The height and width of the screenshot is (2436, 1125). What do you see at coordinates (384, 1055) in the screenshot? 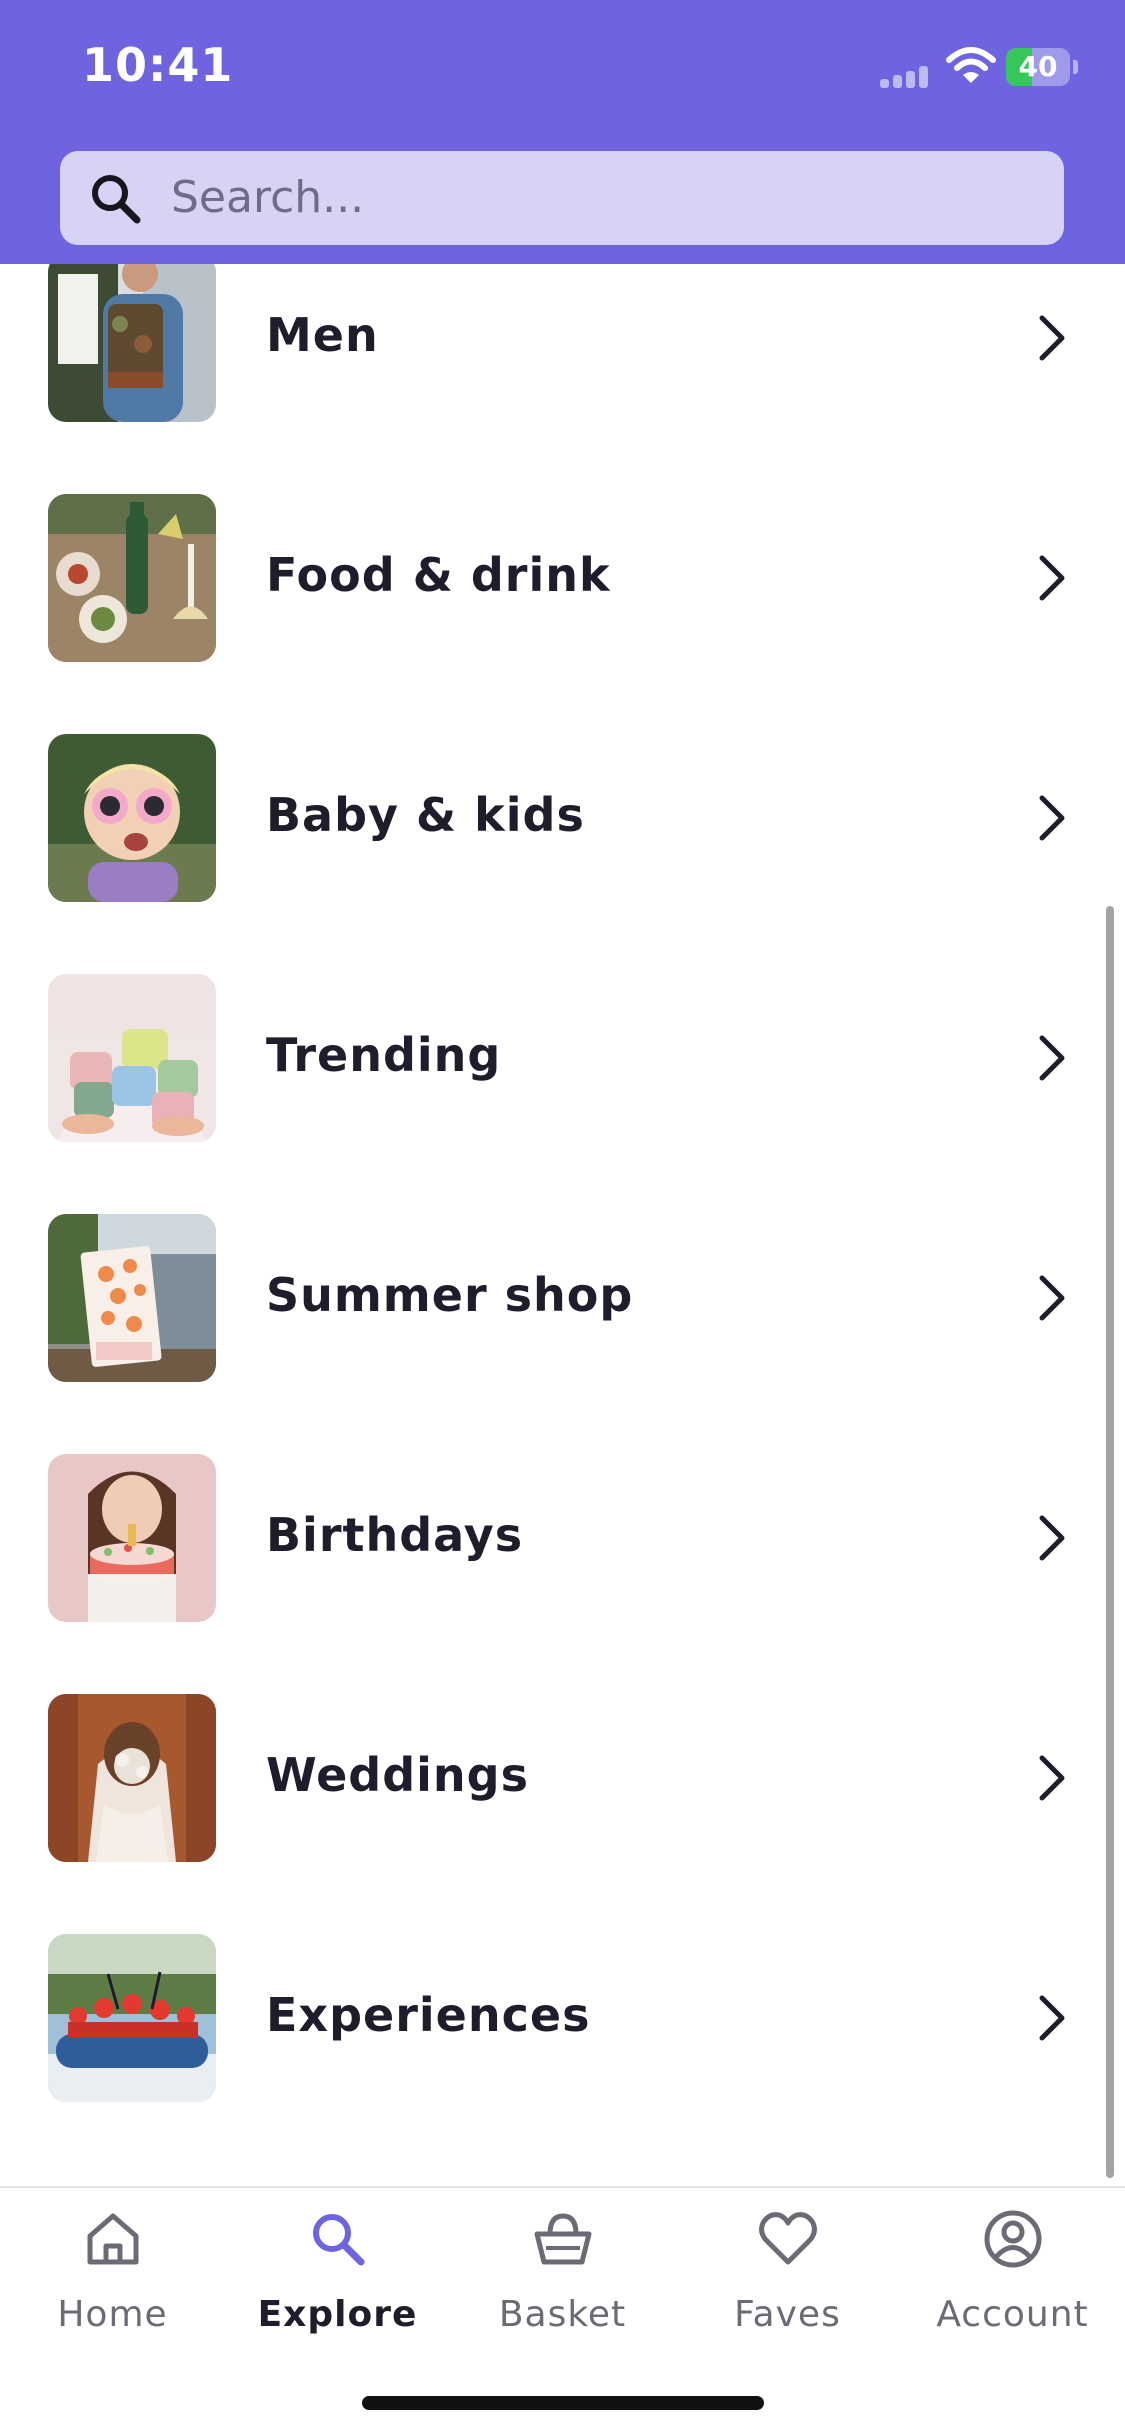
I see `category-label: Trending` at bounding box center [384, 1055].